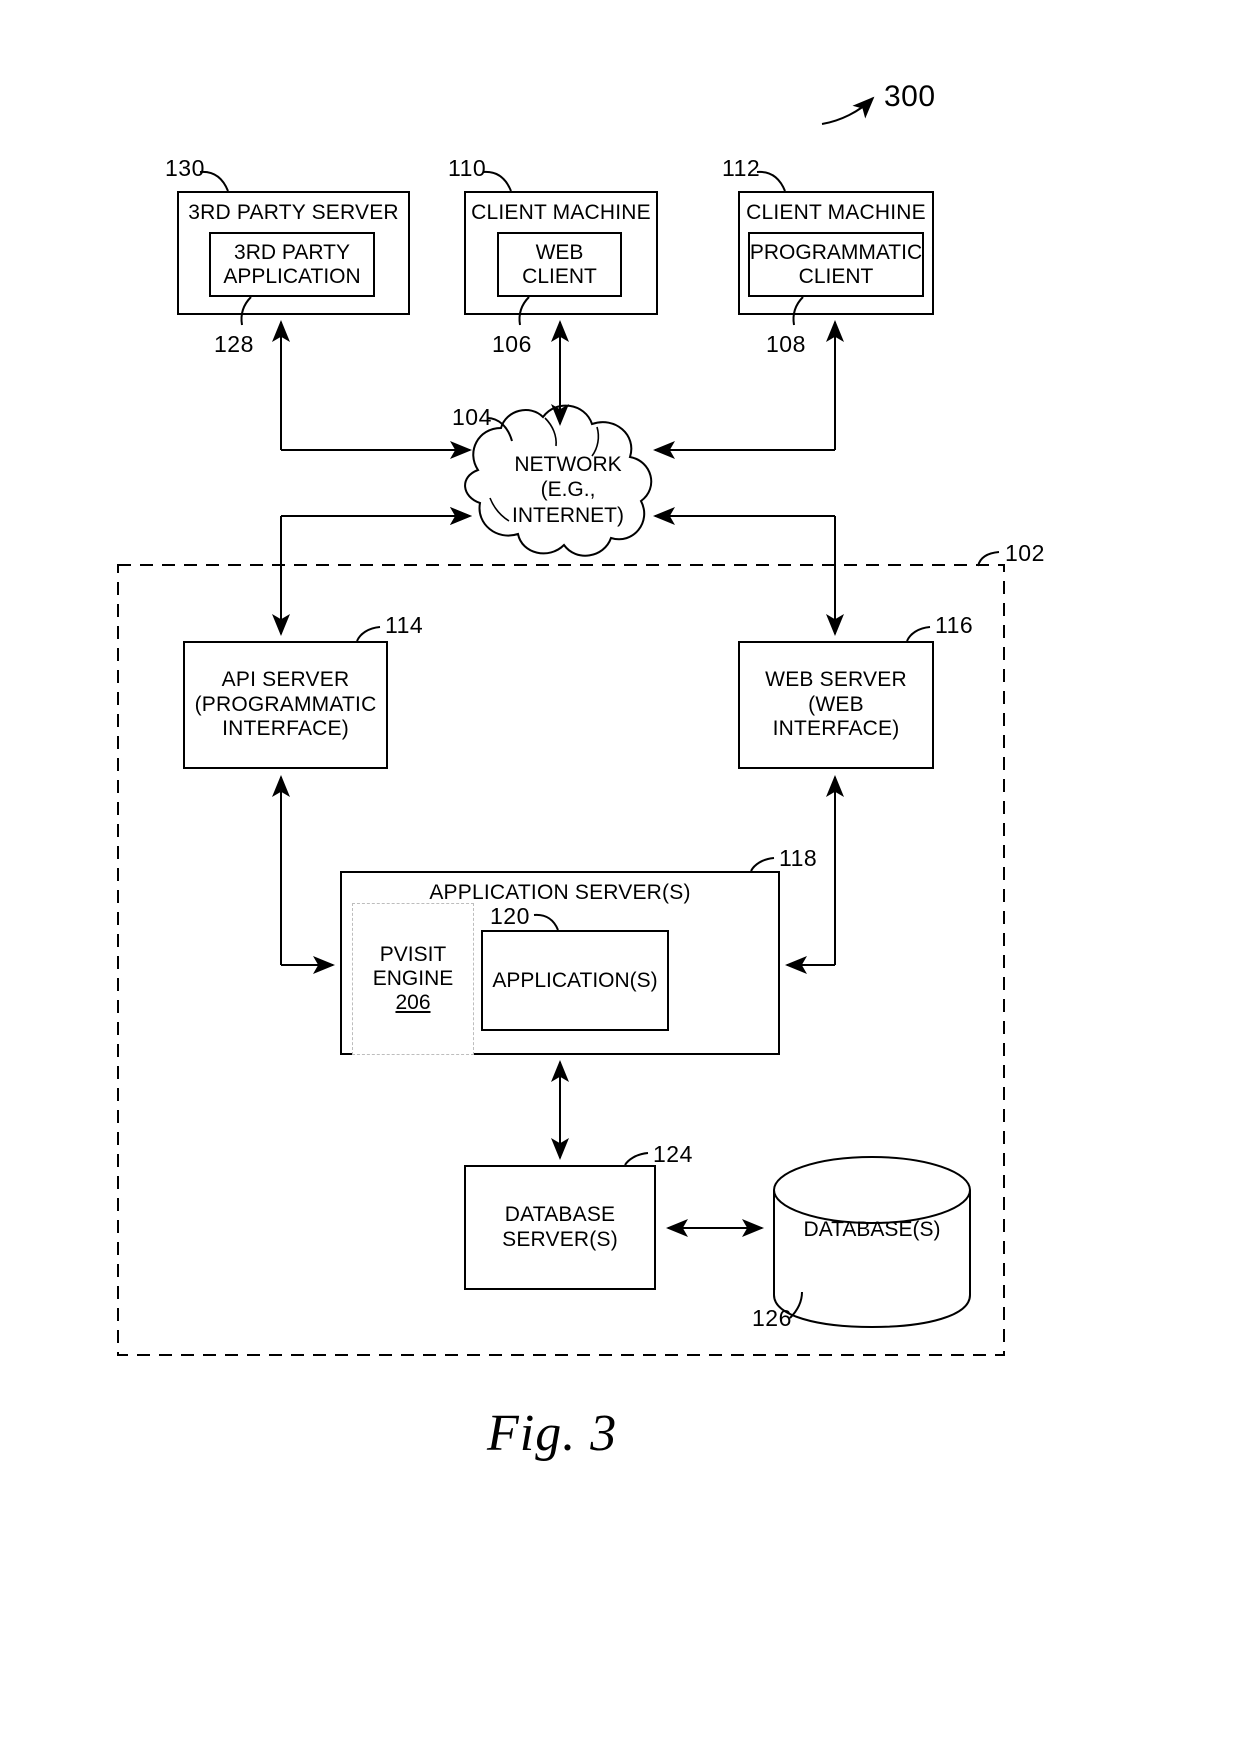 This screenshot has height=1753, width=1240. I want to click on ref-number-114: 114, so click(404, 625).